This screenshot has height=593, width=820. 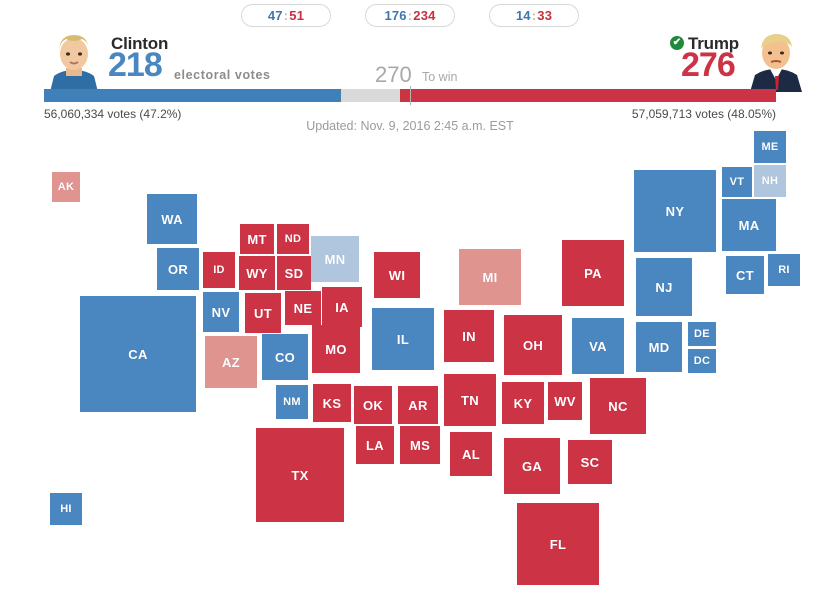 I want to click on clinton-portrait, so click(x=74, y=60).